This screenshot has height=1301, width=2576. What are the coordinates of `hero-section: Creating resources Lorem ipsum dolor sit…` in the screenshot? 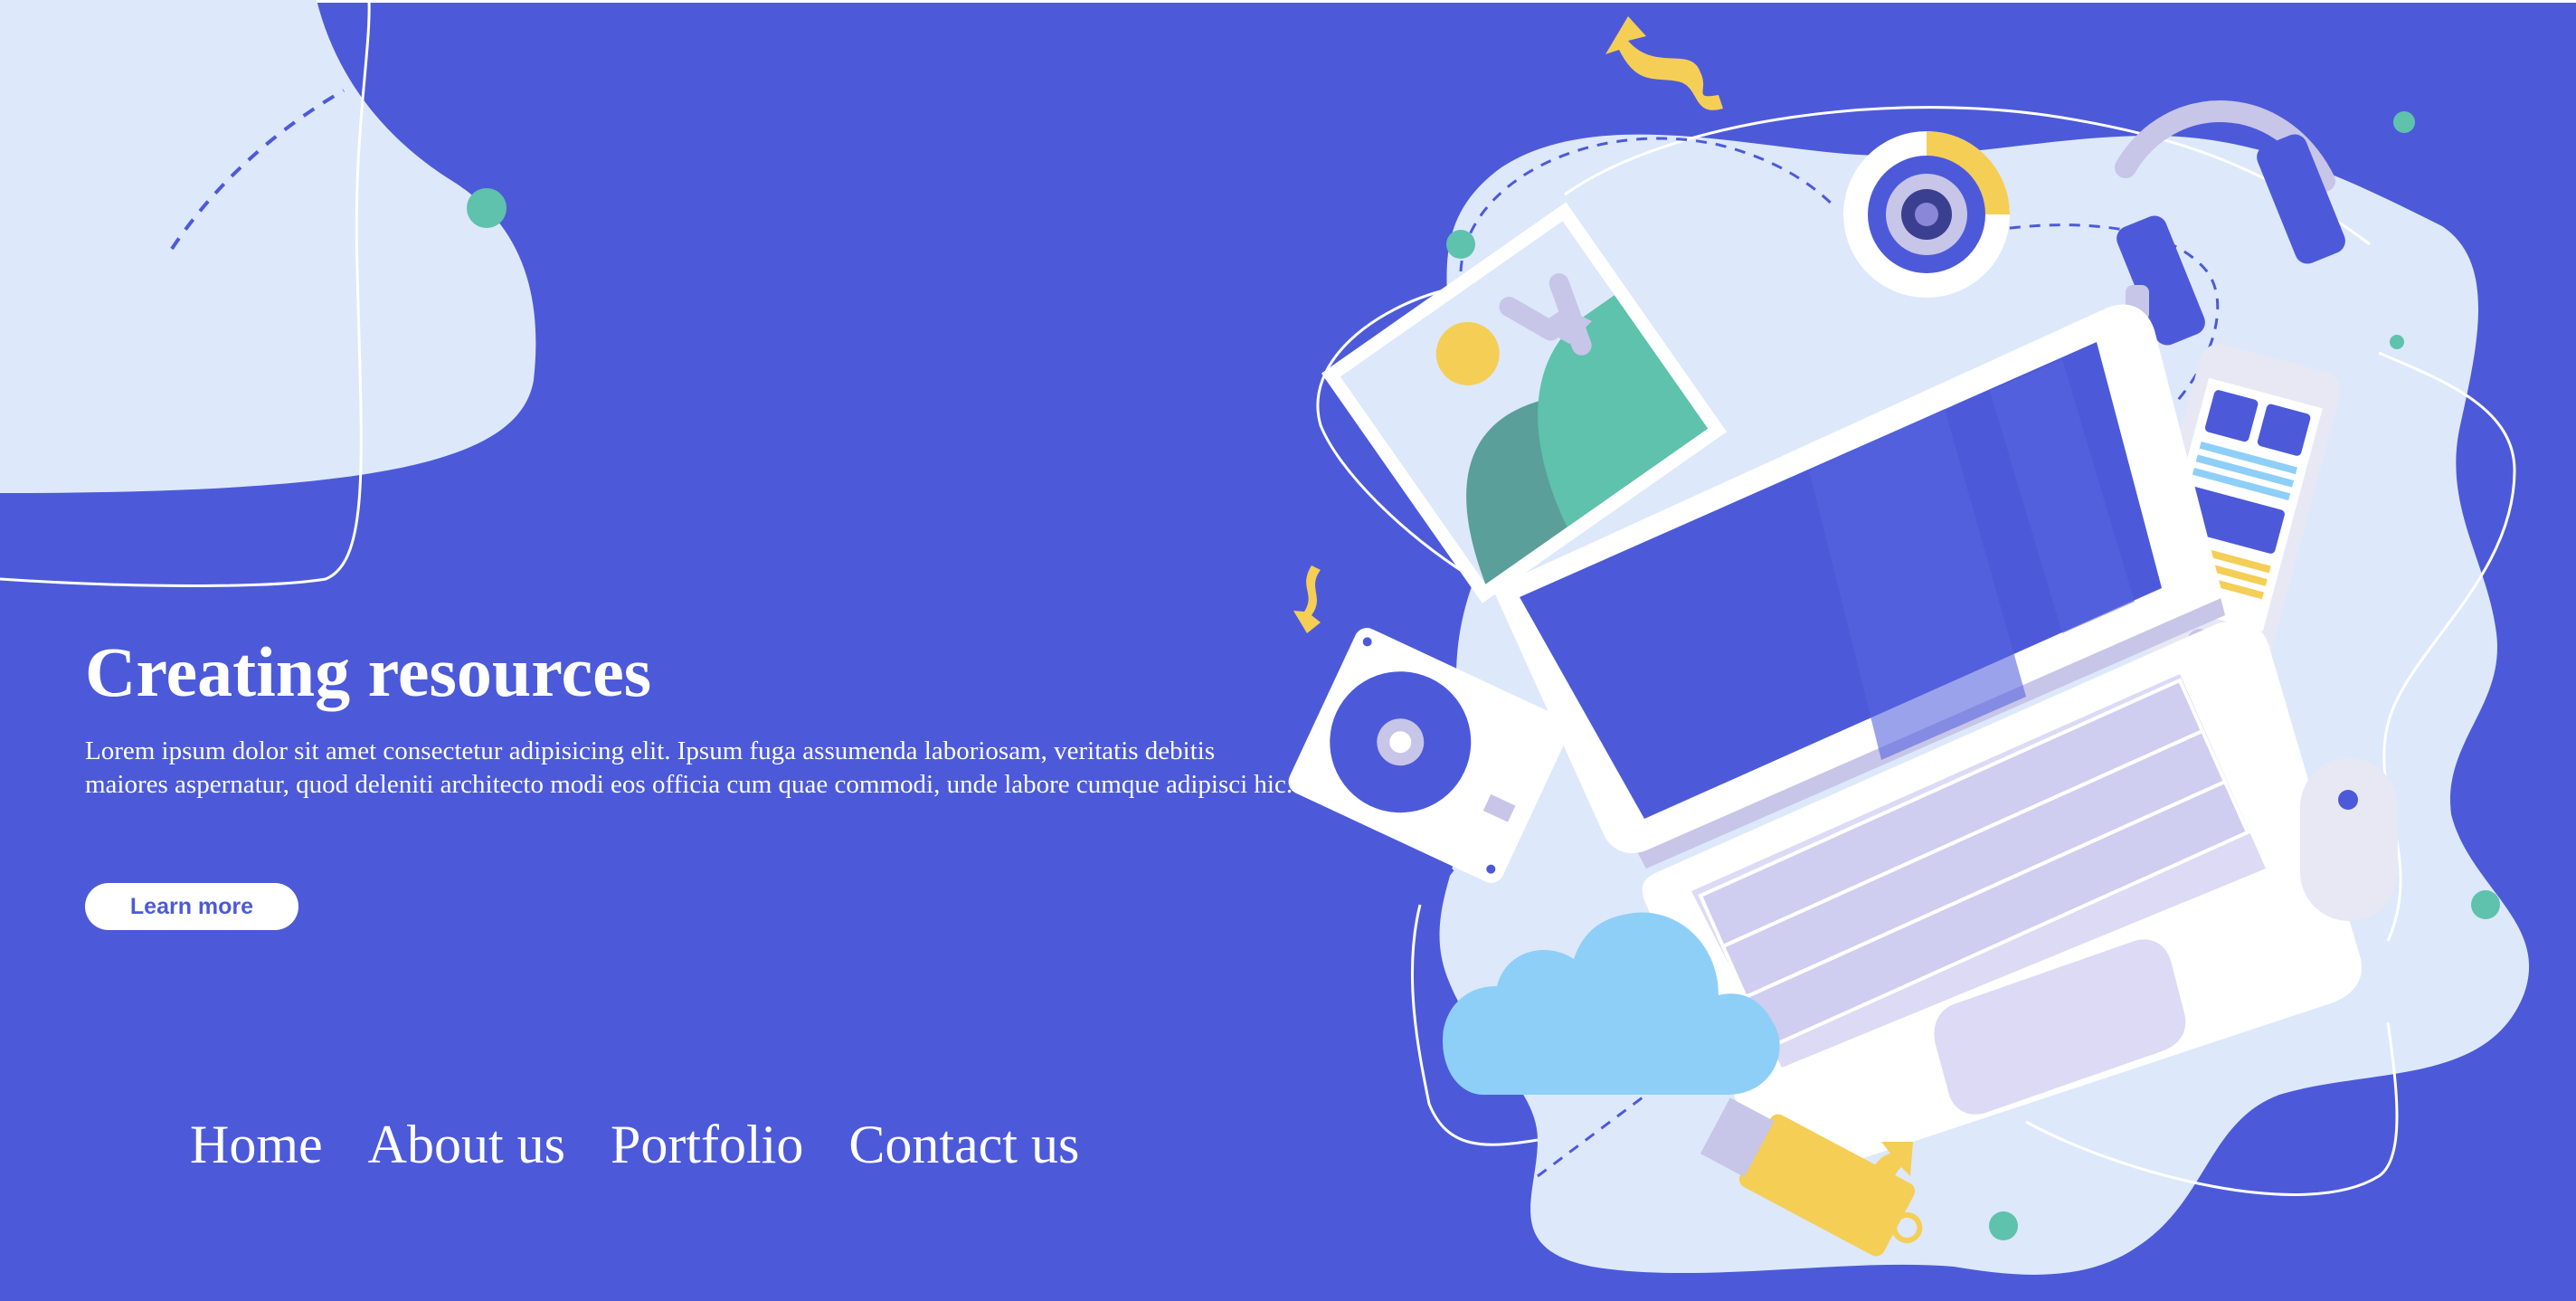 It's located at (695, 717).